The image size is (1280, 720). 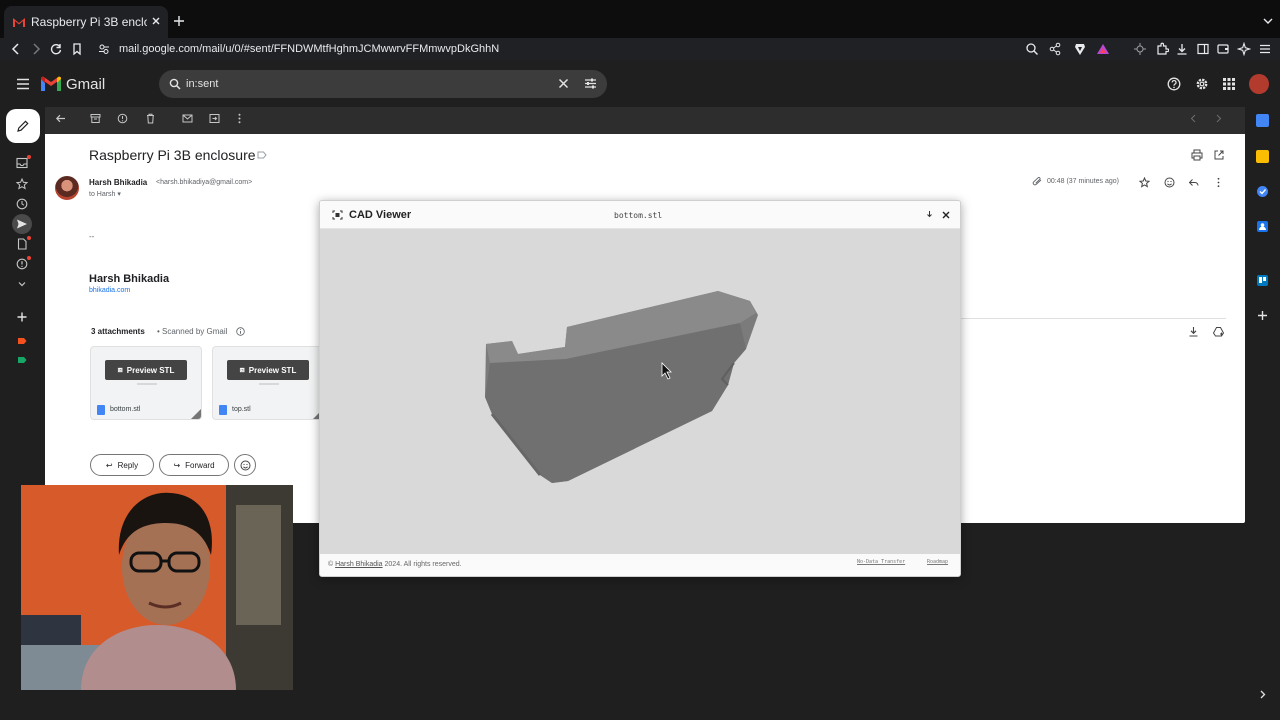 I want to click on recipient-line: to Harsh ▾, so click(x=105, y=194).